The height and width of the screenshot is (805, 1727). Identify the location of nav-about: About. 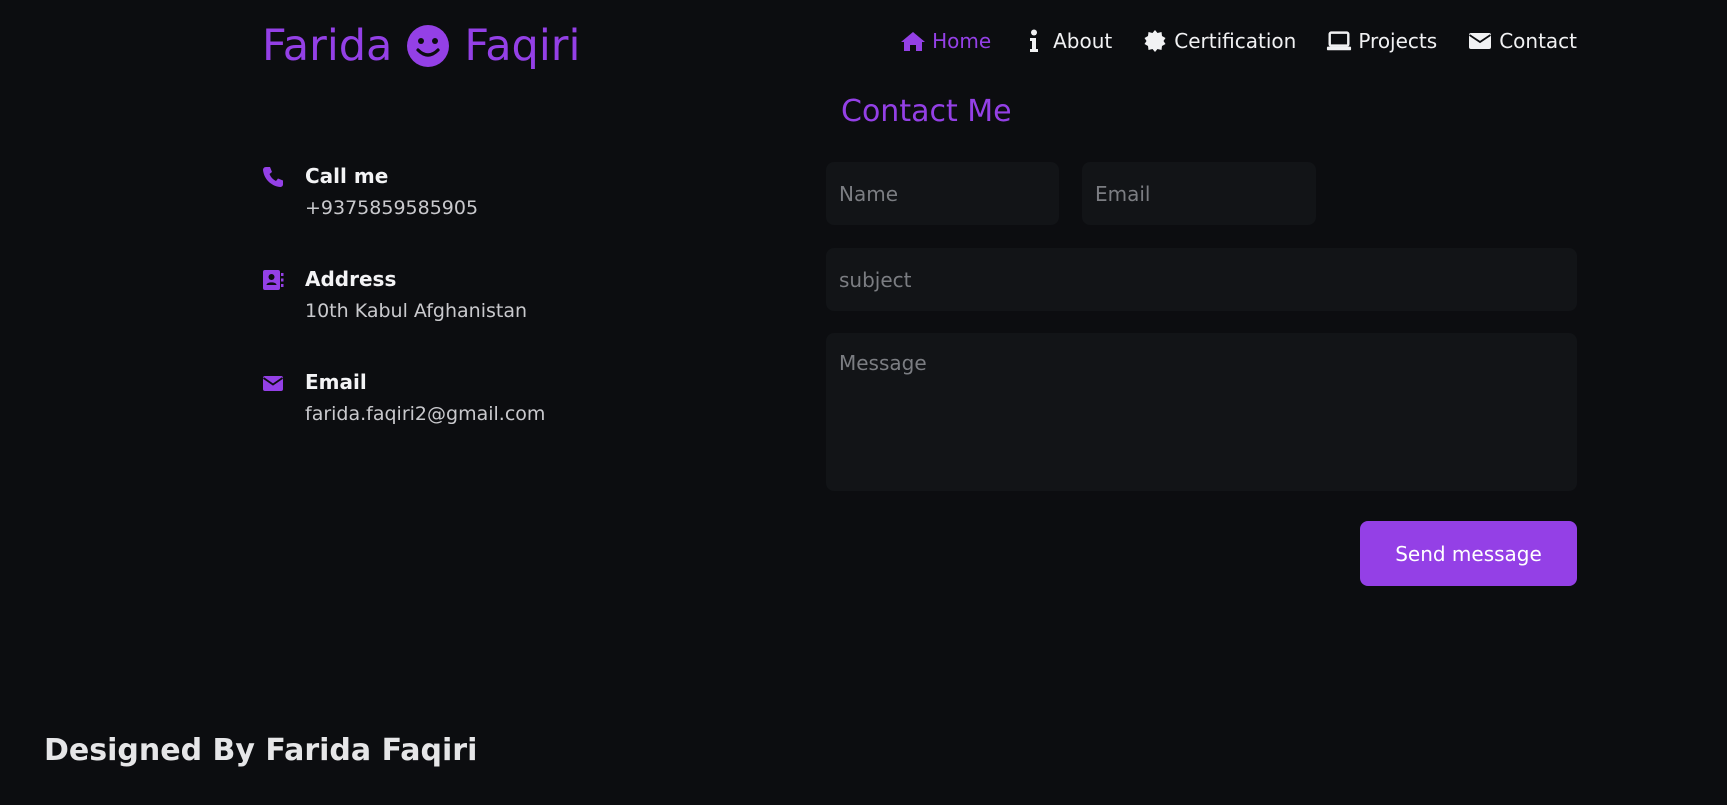
(1066, 41).